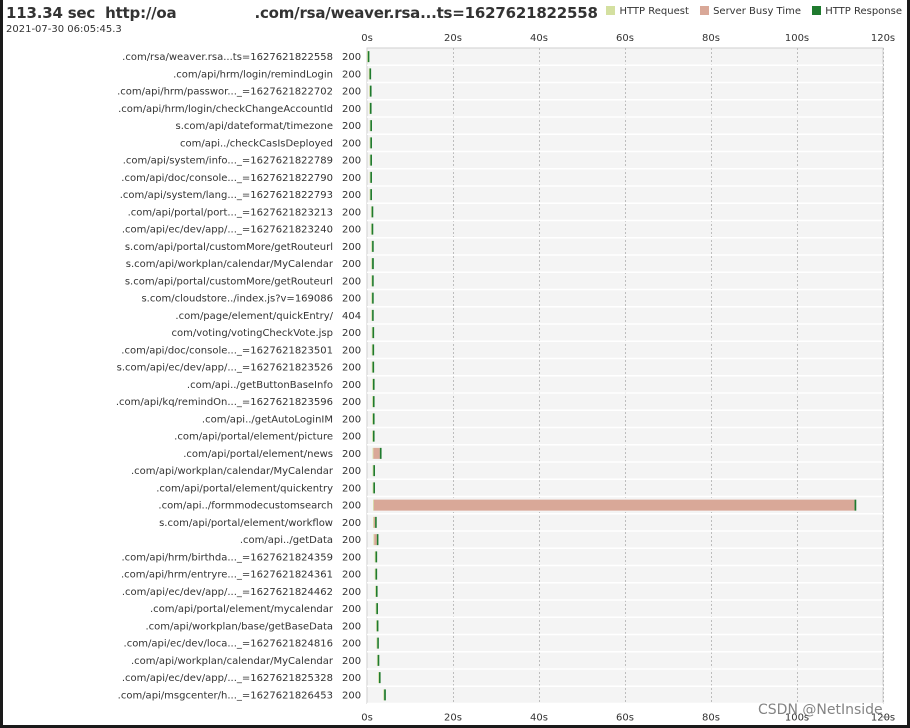  What do you see at coordinates (225, 92) in the screenshot?
I see `row-label: .com/api/hrm/passwor..._=1627621822702` at bounding box center [225, 92].